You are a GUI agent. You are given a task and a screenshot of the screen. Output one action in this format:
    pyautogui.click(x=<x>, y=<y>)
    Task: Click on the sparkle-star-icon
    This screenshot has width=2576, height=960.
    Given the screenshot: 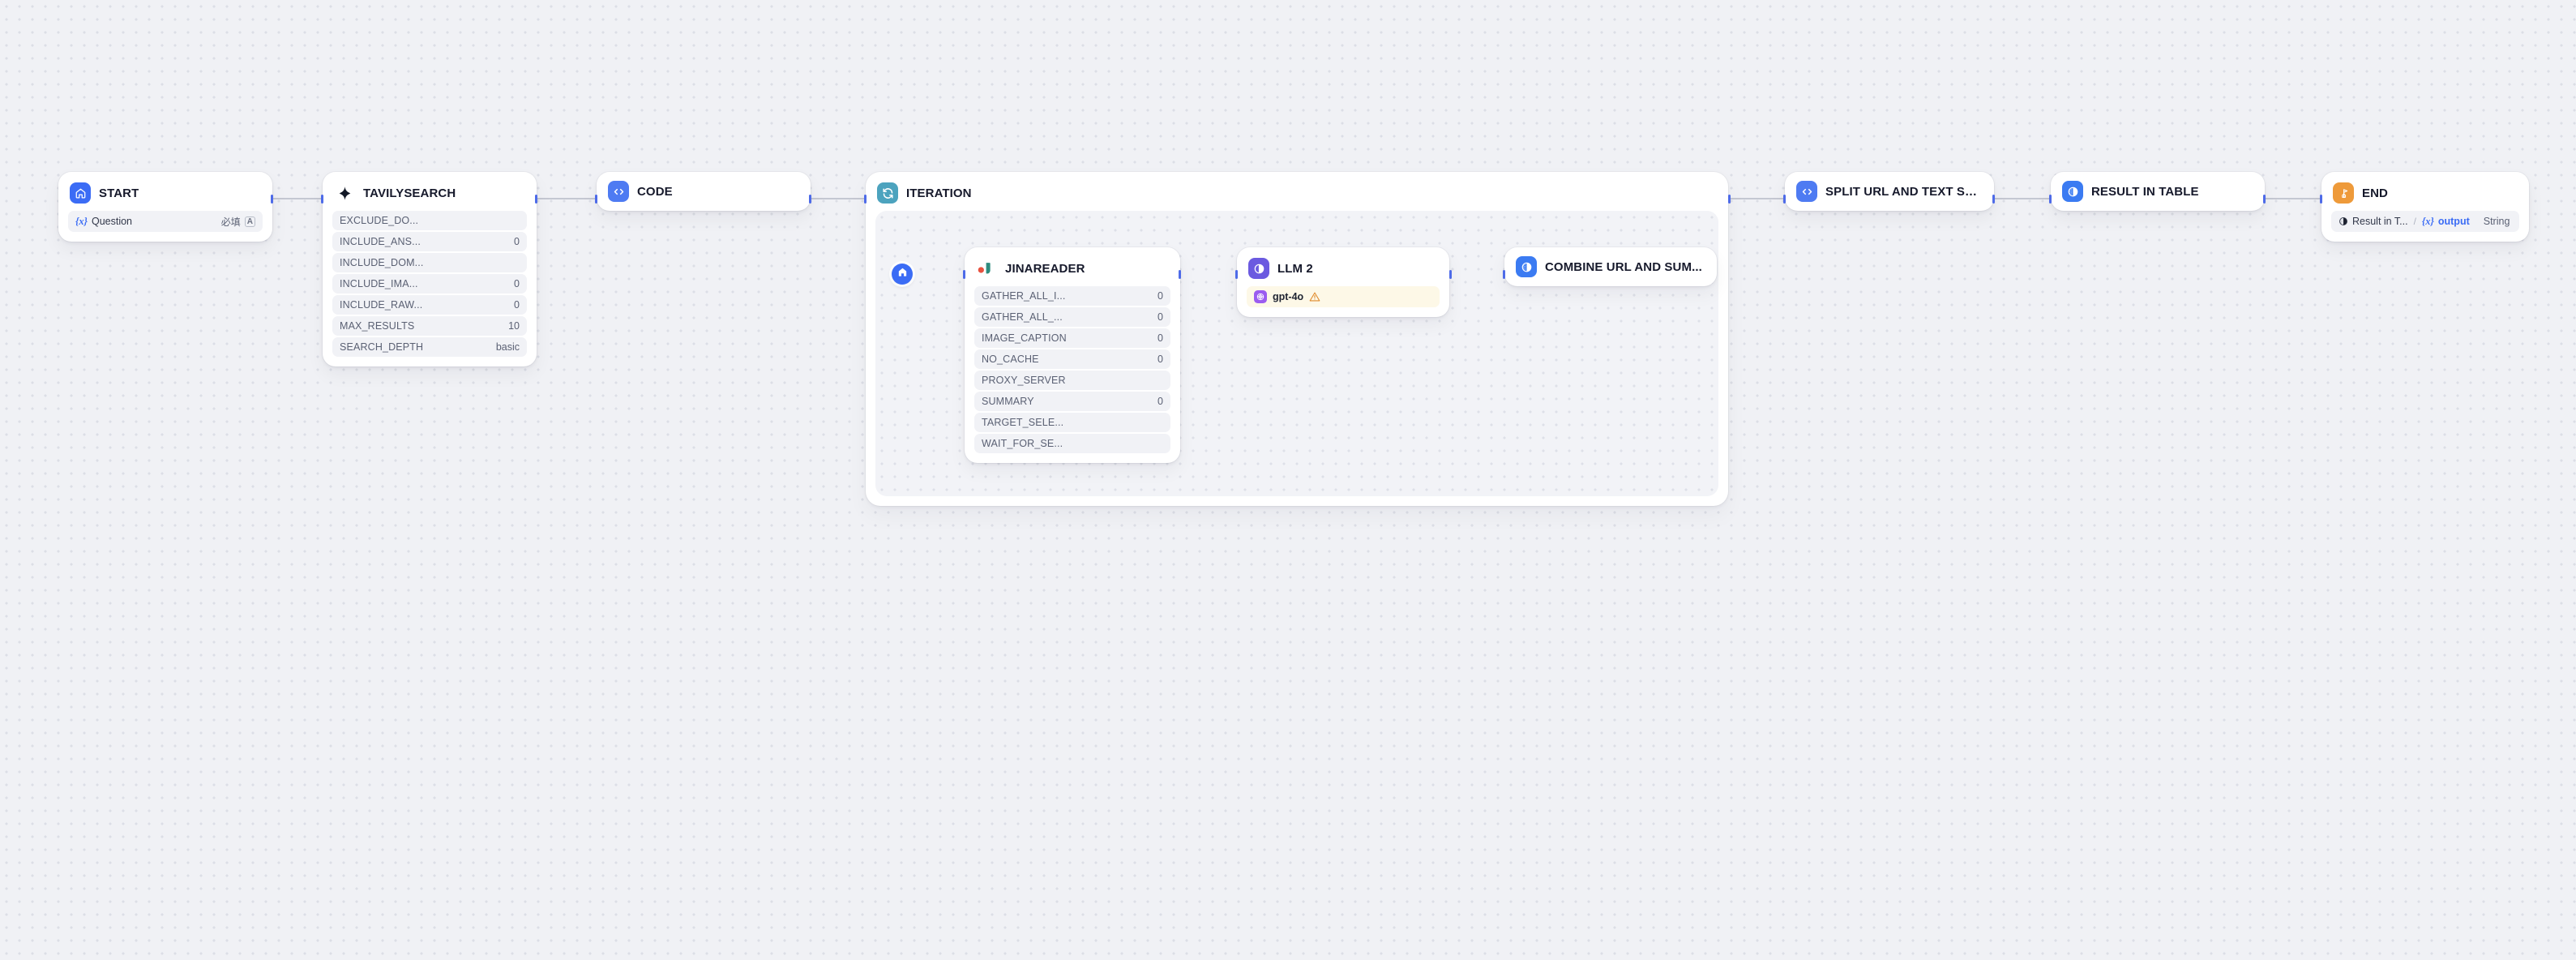 What is the action you would take?
    pyautogui.click(x=344, y=193)
    